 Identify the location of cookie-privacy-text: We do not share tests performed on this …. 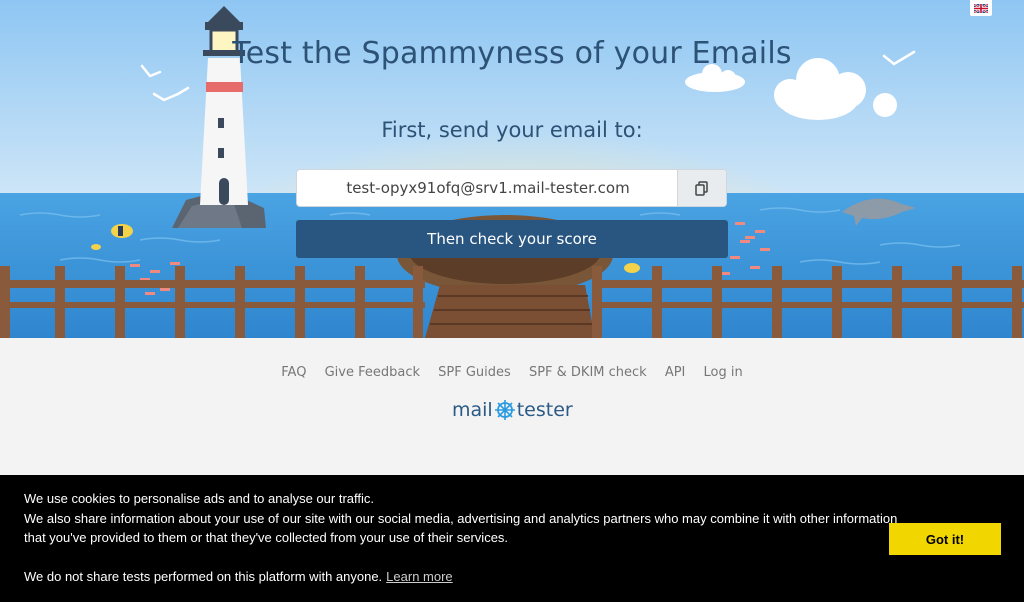
(203, 576).